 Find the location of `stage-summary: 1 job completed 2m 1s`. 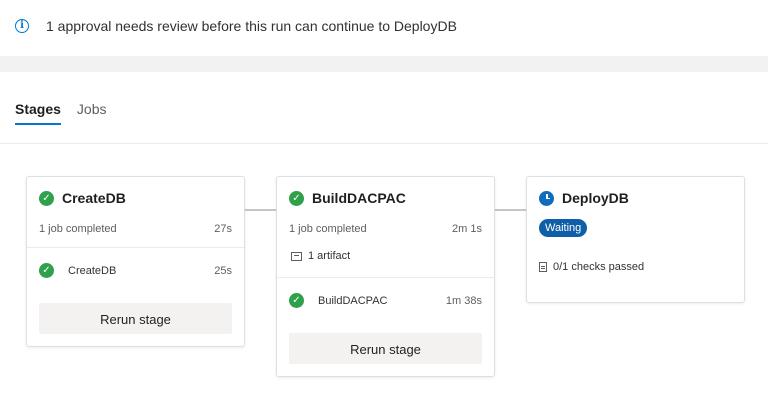

stage-summary: 1 job completed 2m 1s is located at coordinates (385, 229).